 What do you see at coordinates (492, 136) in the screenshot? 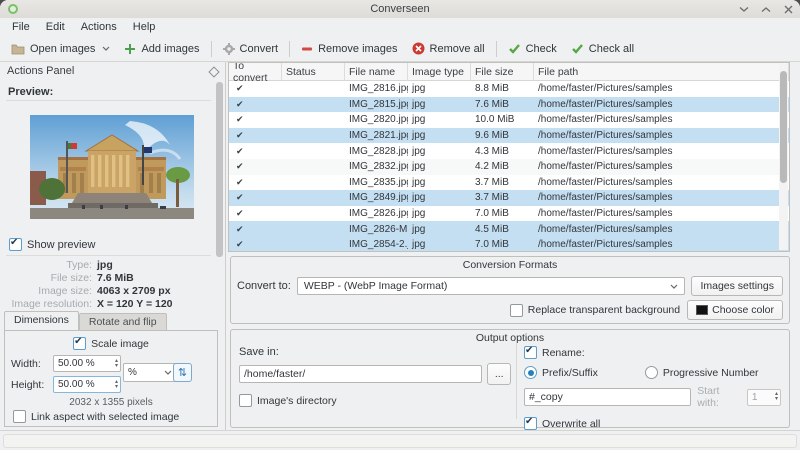
I see `cell-file-size: 9.6 MiB` at bounding box center [492, 136].